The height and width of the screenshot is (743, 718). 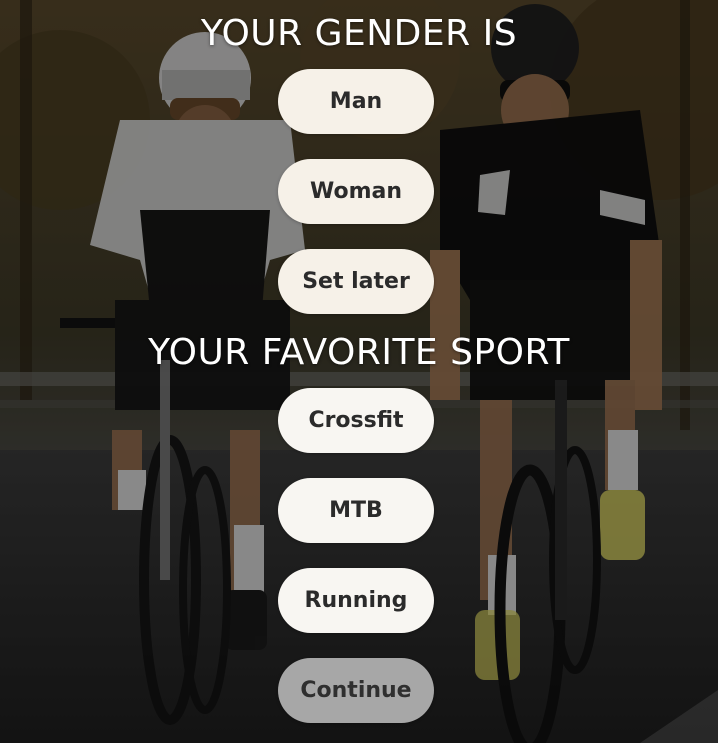 What do you see at coordinates (356, 600) in the screenshot?
I see `sport-option-running: Running` at bounding box center [356, 600].